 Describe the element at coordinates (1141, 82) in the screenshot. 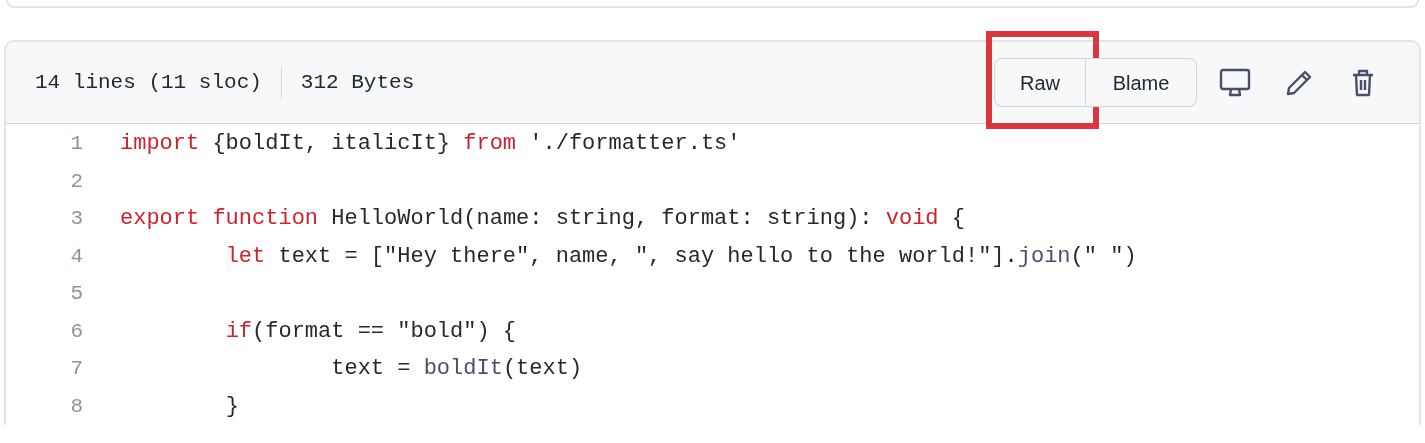

I see `blame-button: Blame` at that location.